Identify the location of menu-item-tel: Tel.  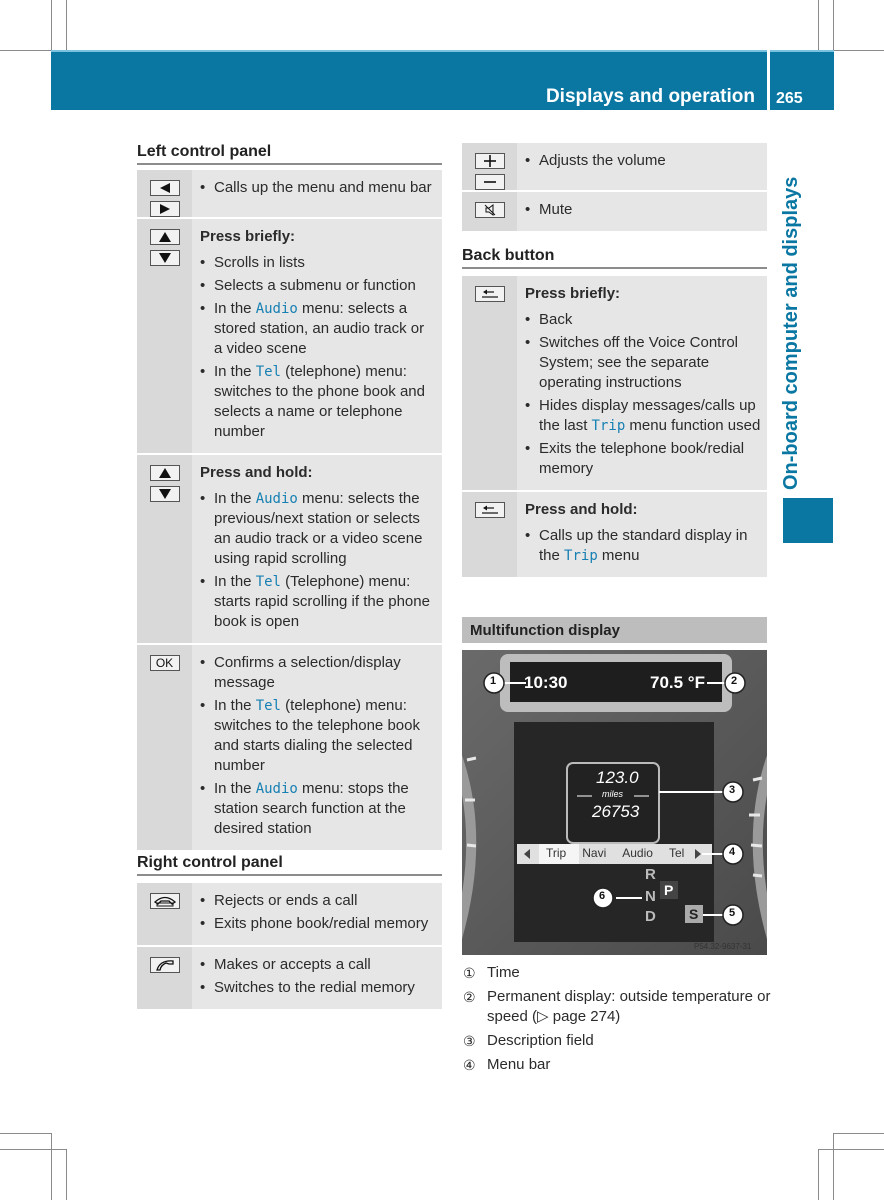
(676, 853).